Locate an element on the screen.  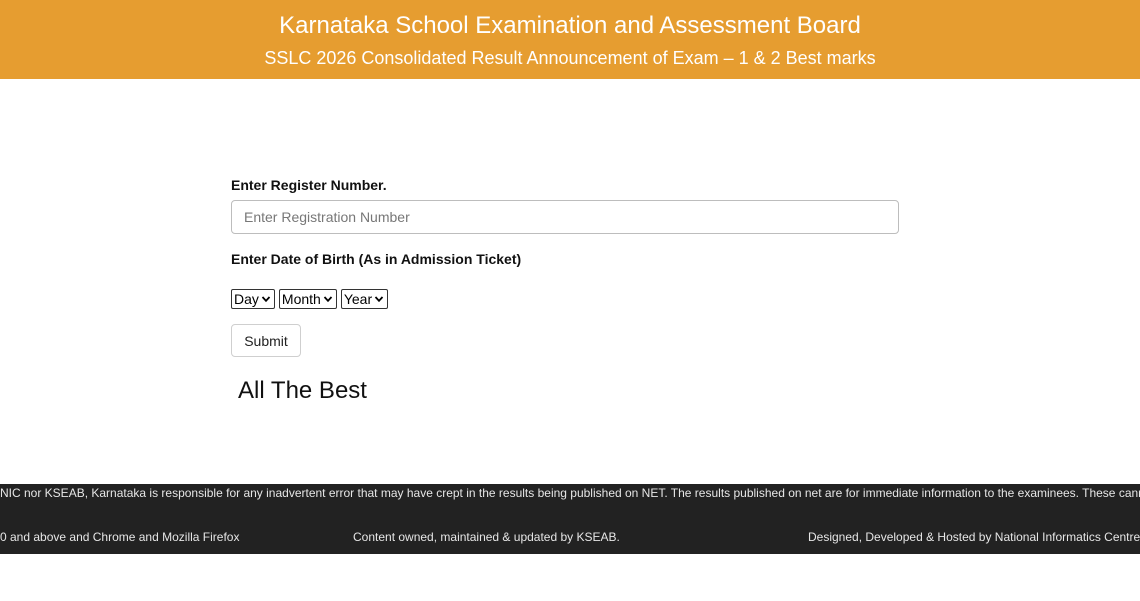
day-select-value: Day is located at coordinates (246, 299).